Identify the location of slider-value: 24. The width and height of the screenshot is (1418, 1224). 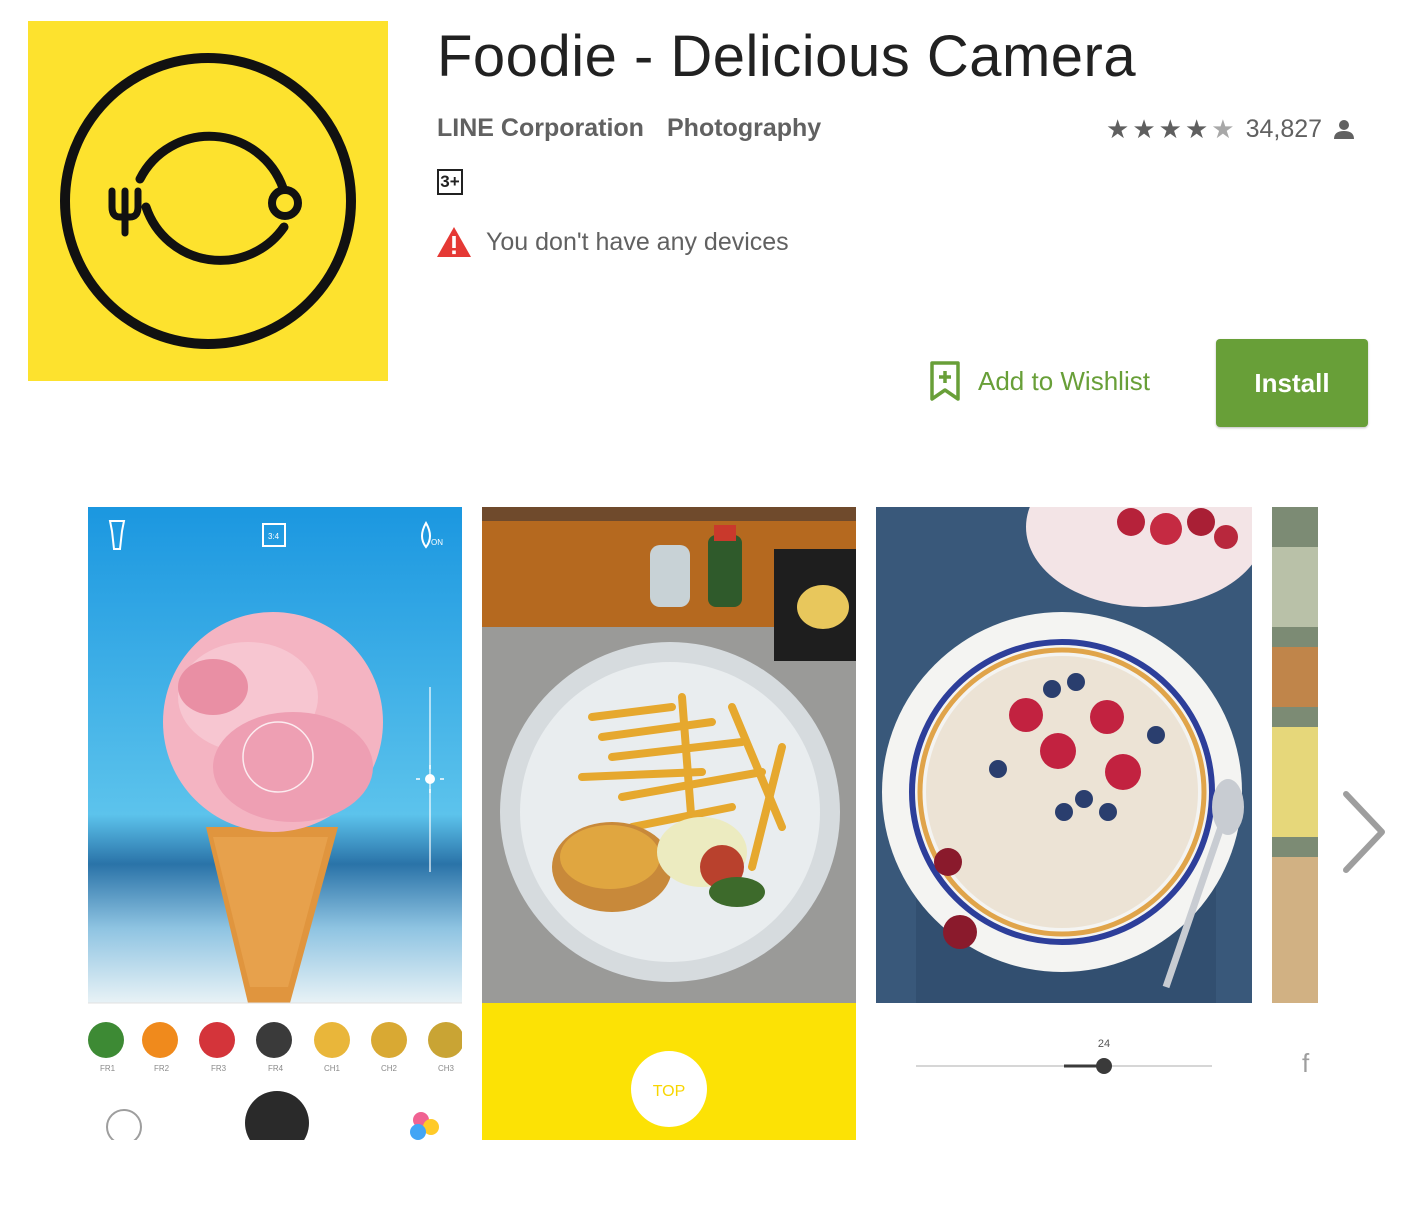
(1104, 1044).